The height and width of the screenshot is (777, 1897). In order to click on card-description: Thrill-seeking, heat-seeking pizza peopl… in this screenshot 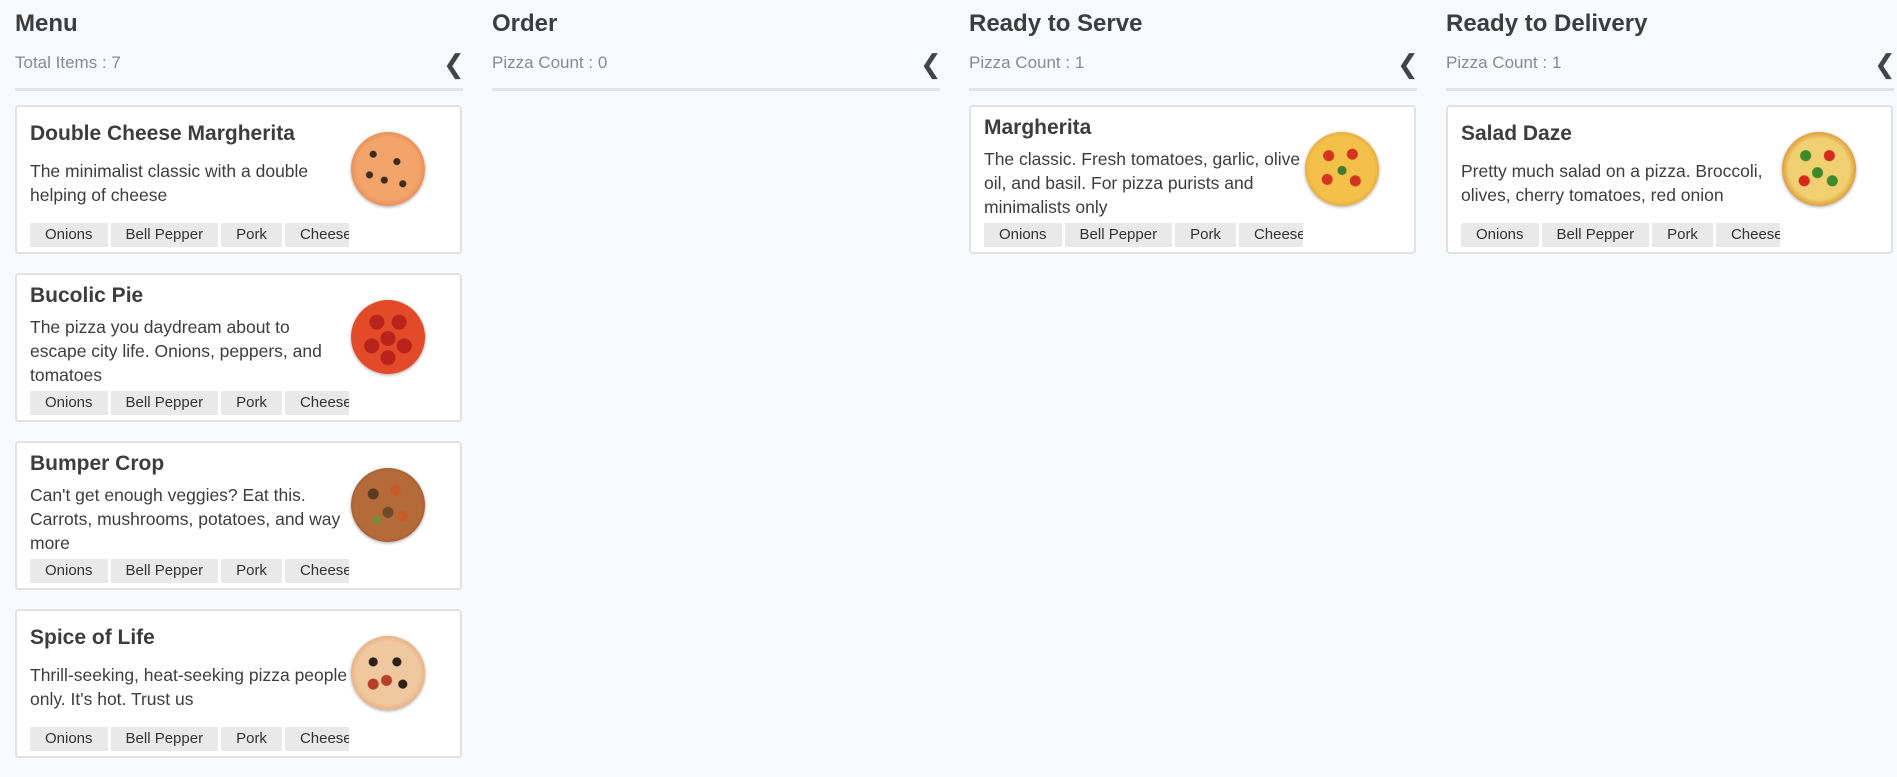, I will do `click(189, 687)`.